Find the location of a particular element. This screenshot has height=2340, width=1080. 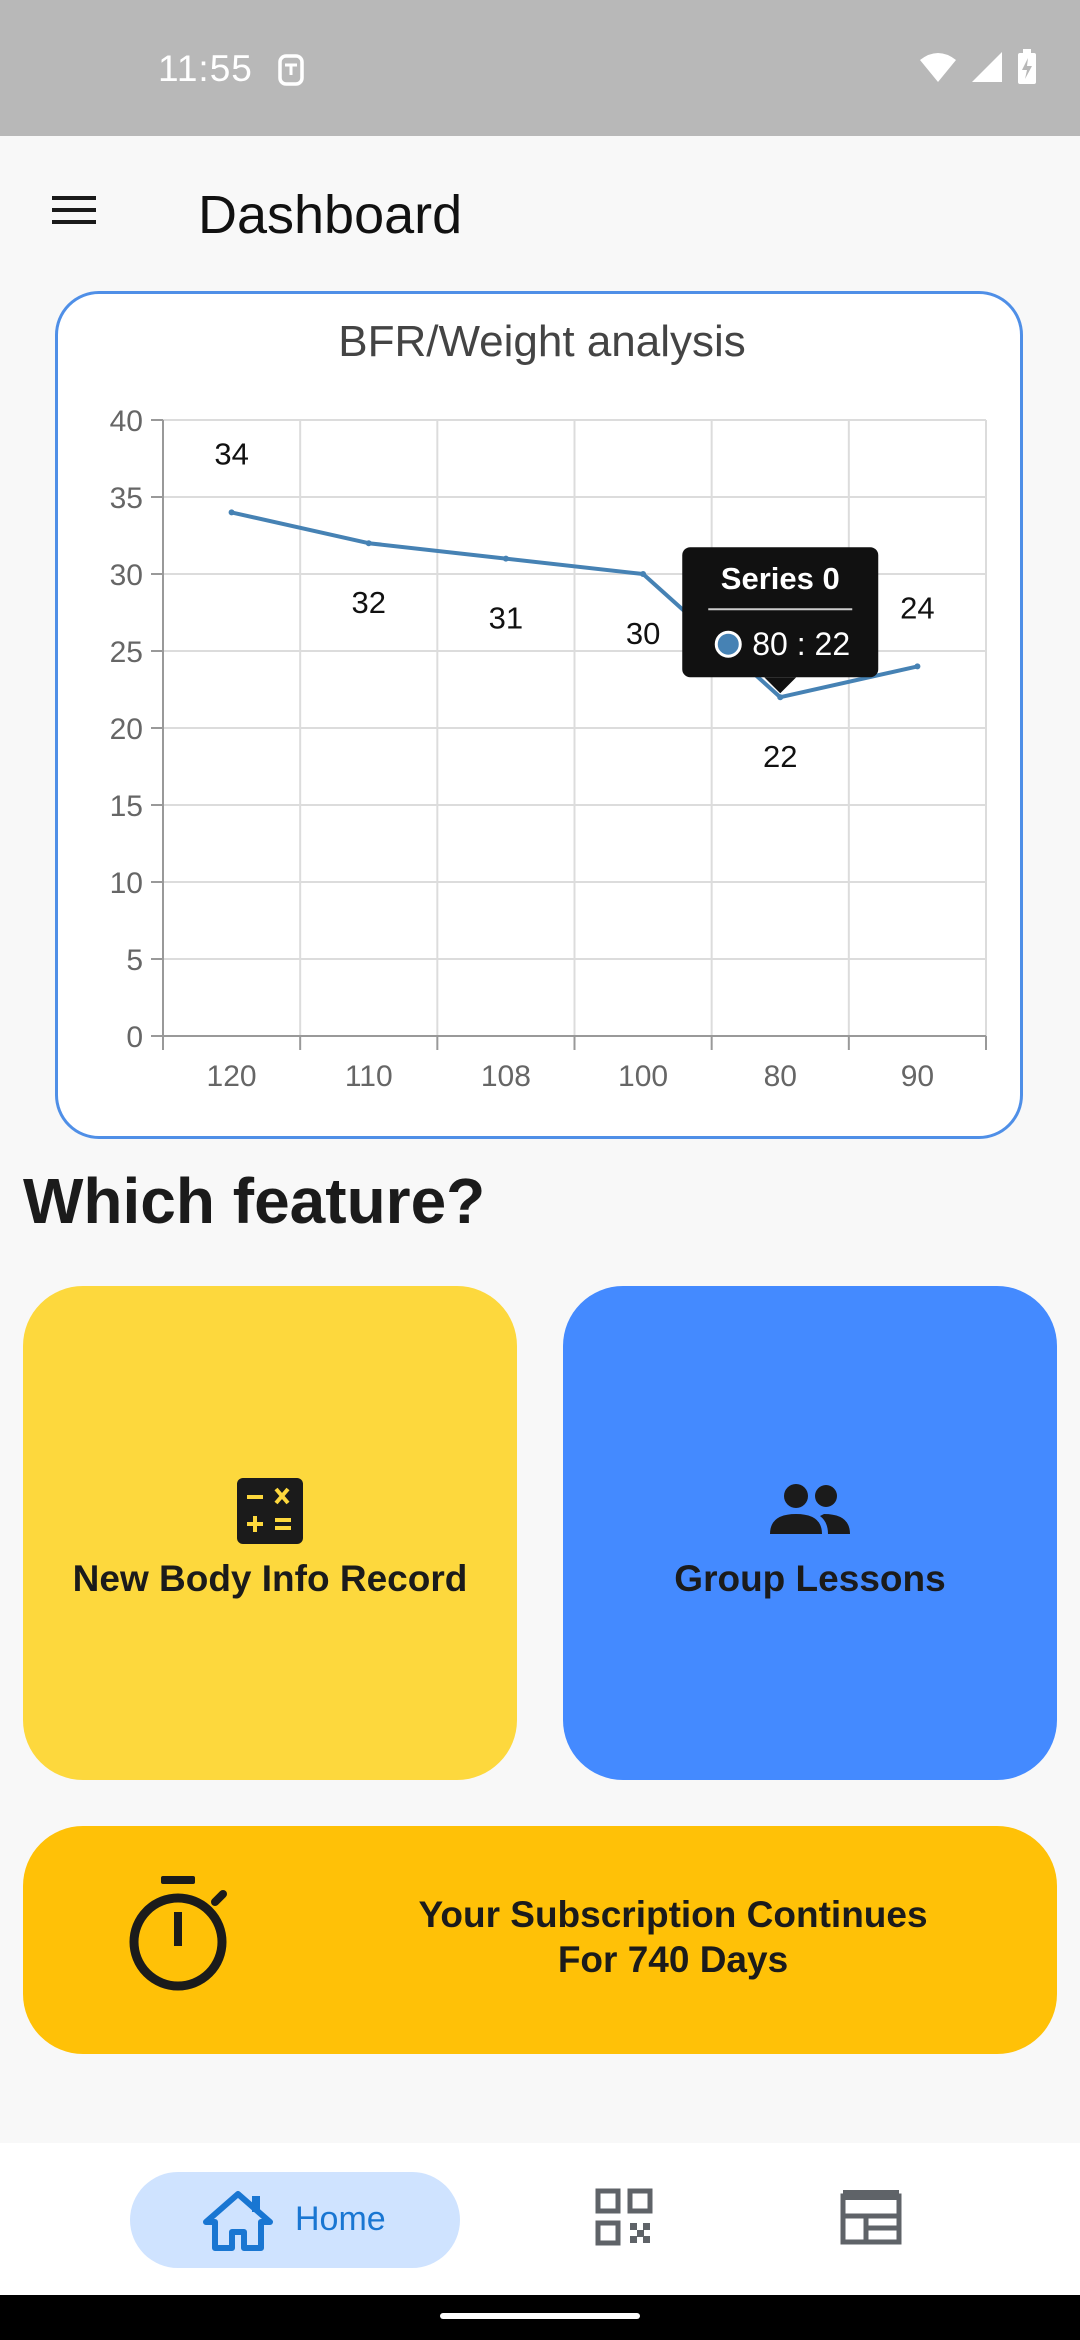

y-tick-label: 10 is located at coordinates (126, 883).